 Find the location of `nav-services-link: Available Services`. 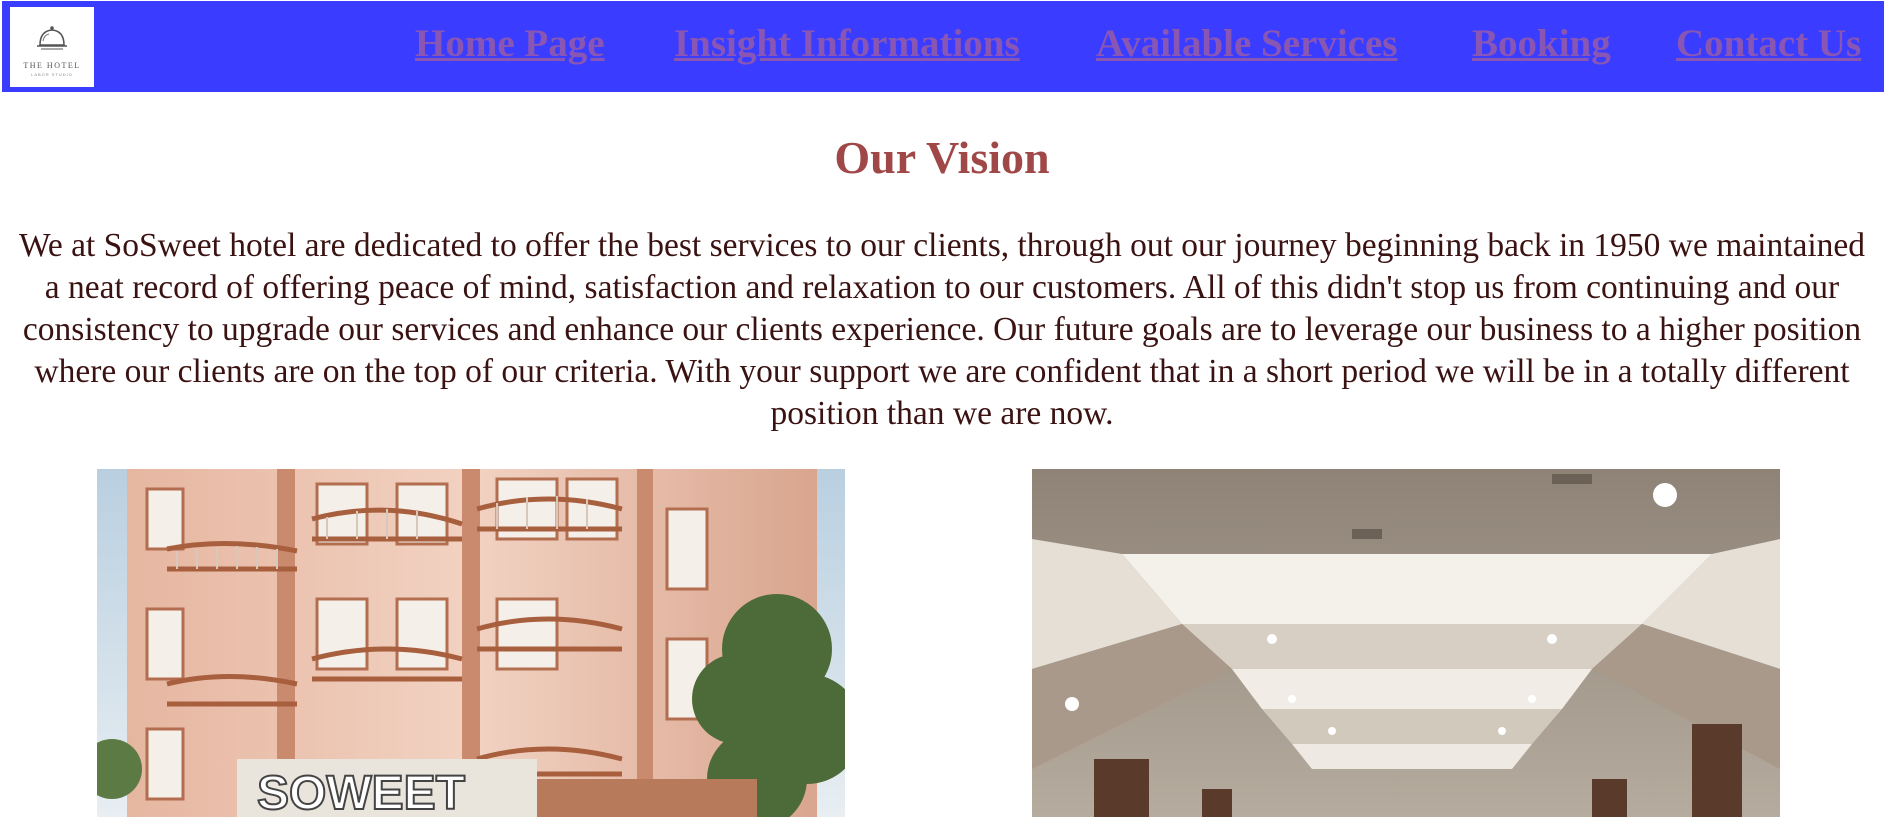

nav-services-link: Available Services is located at coordinates (1246, 44).